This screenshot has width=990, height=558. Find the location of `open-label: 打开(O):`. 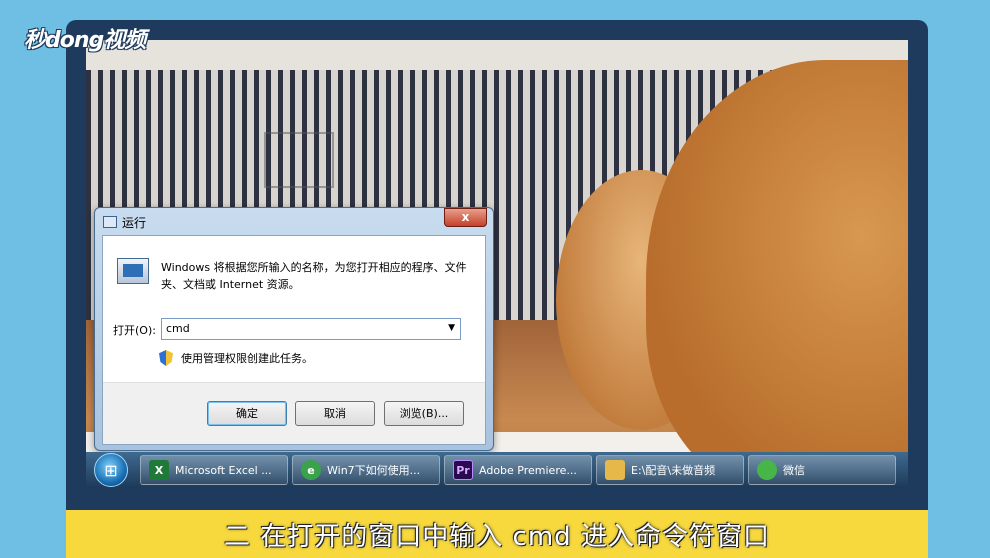

open-label: 打开(O): is located at coordinates (134, 330).